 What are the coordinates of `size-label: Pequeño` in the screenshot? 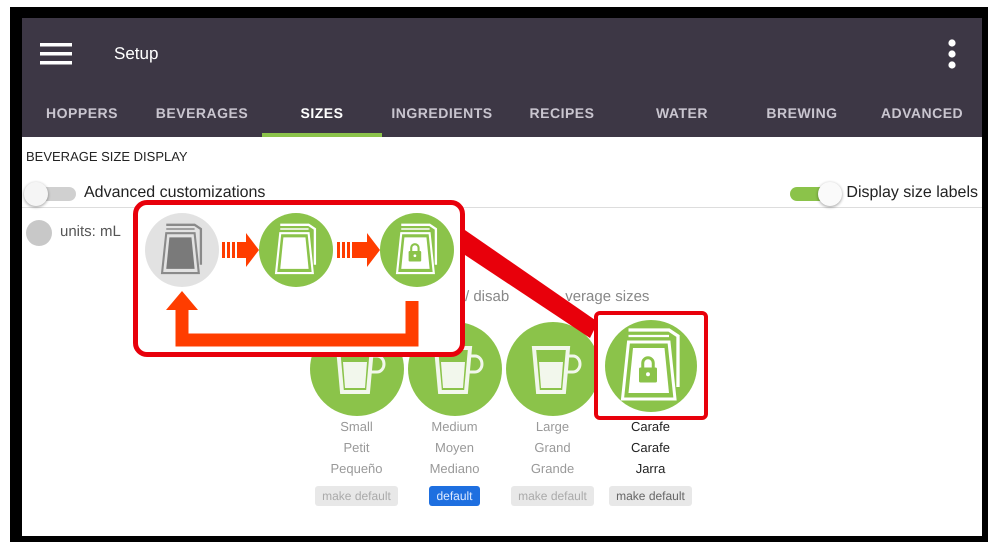 It's located at (356, 469).